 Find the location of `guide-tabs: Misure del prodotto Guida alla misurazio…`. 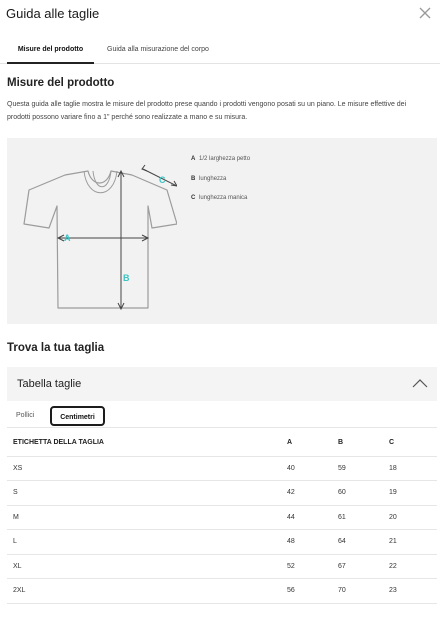

guide-tabs: Misure del prodotto Guida alla misurazio… is located at coordinates (220, 52).